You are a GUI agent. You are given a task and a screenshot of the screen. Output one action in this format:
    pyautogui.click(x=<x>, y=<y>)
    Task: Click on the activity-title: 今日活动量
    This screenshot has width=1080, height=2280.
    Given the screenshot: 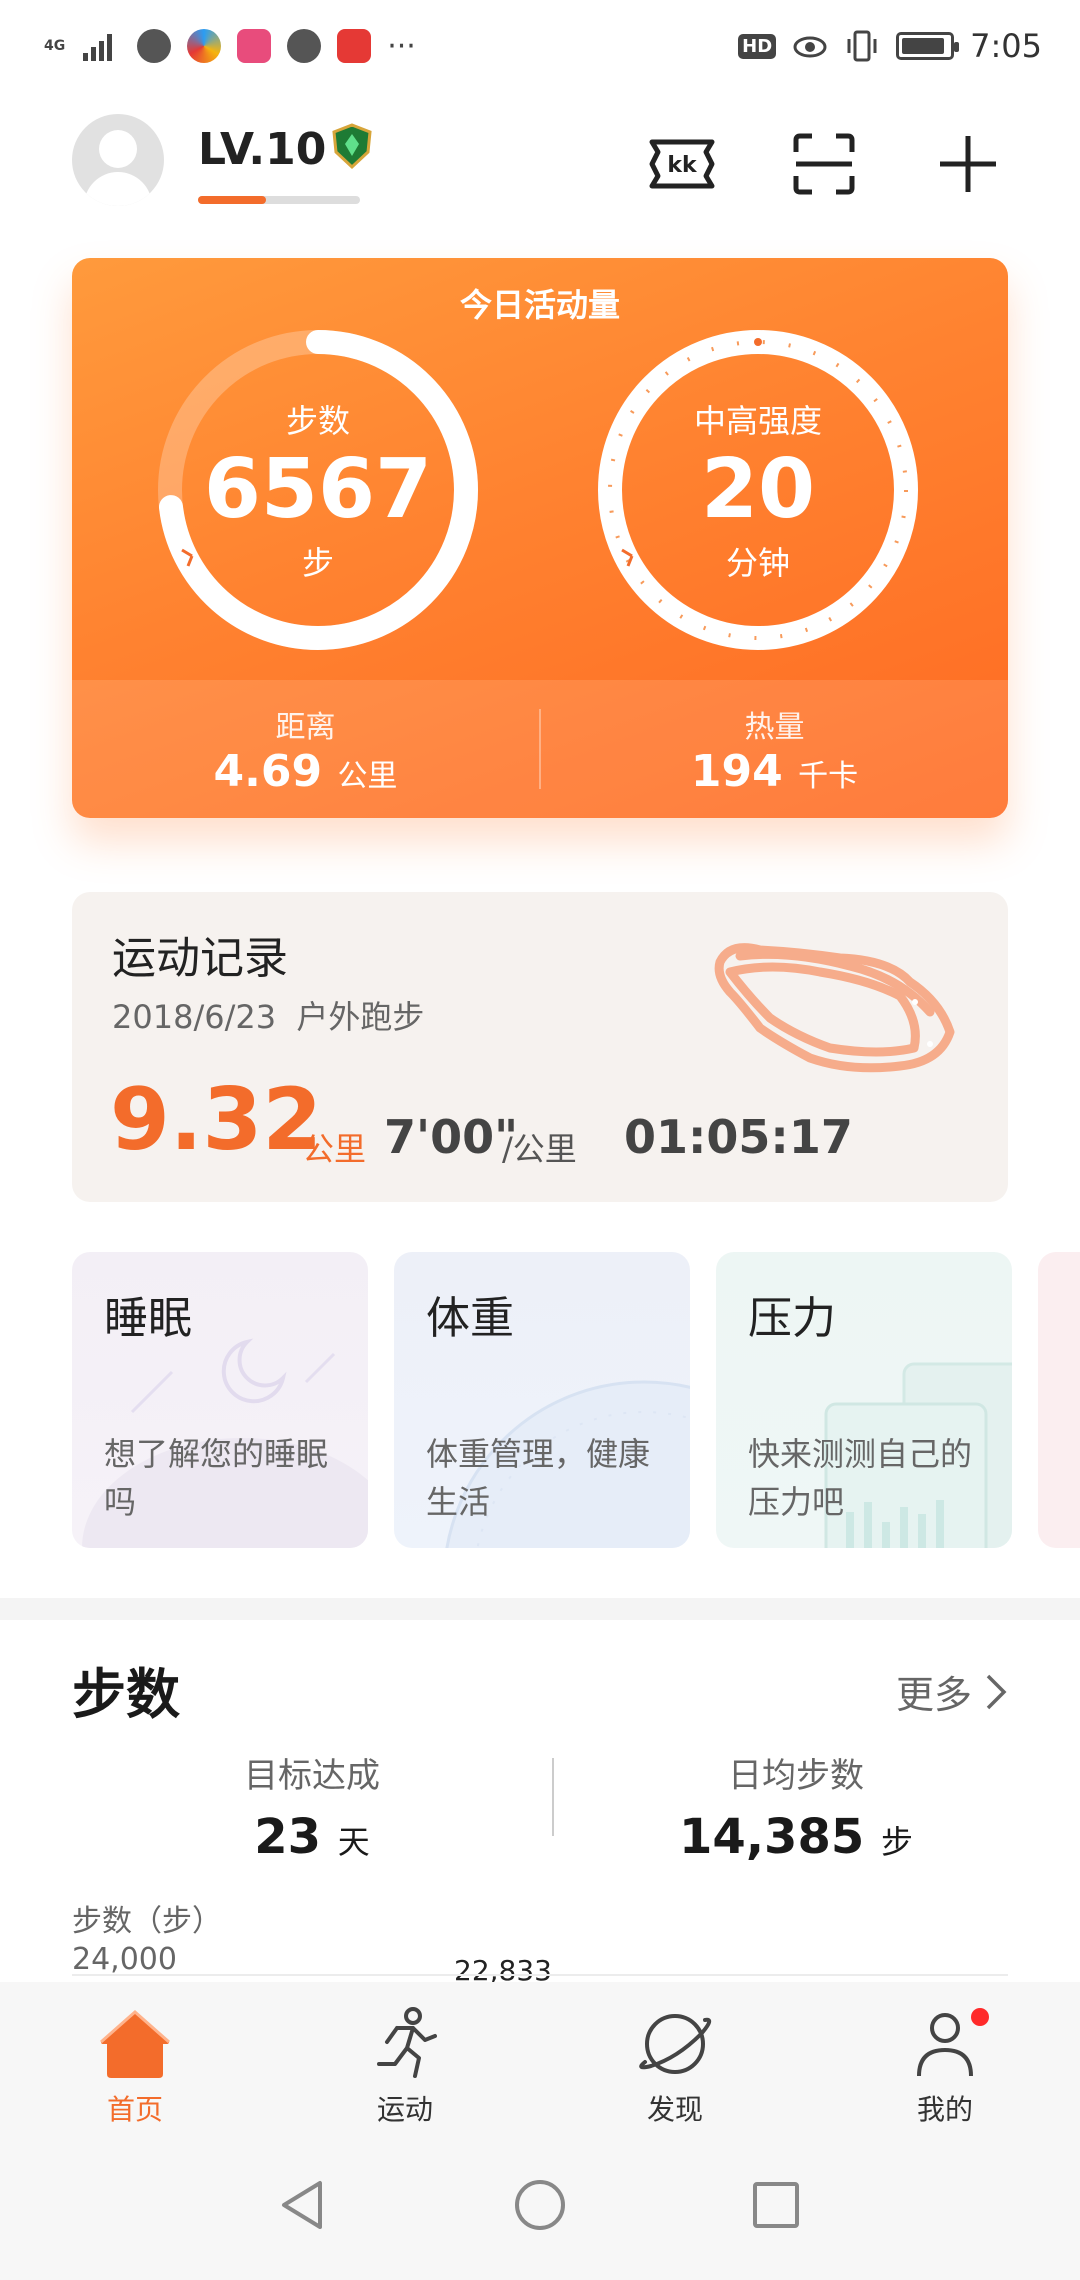 What is the action you would take?
    pyautogui.click(x=539, y=305)
    